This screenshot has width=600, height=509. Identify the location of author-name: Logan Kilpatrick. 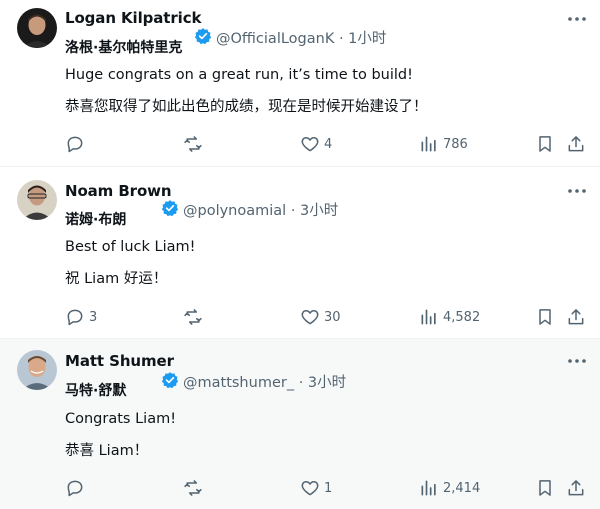
(133, 18).